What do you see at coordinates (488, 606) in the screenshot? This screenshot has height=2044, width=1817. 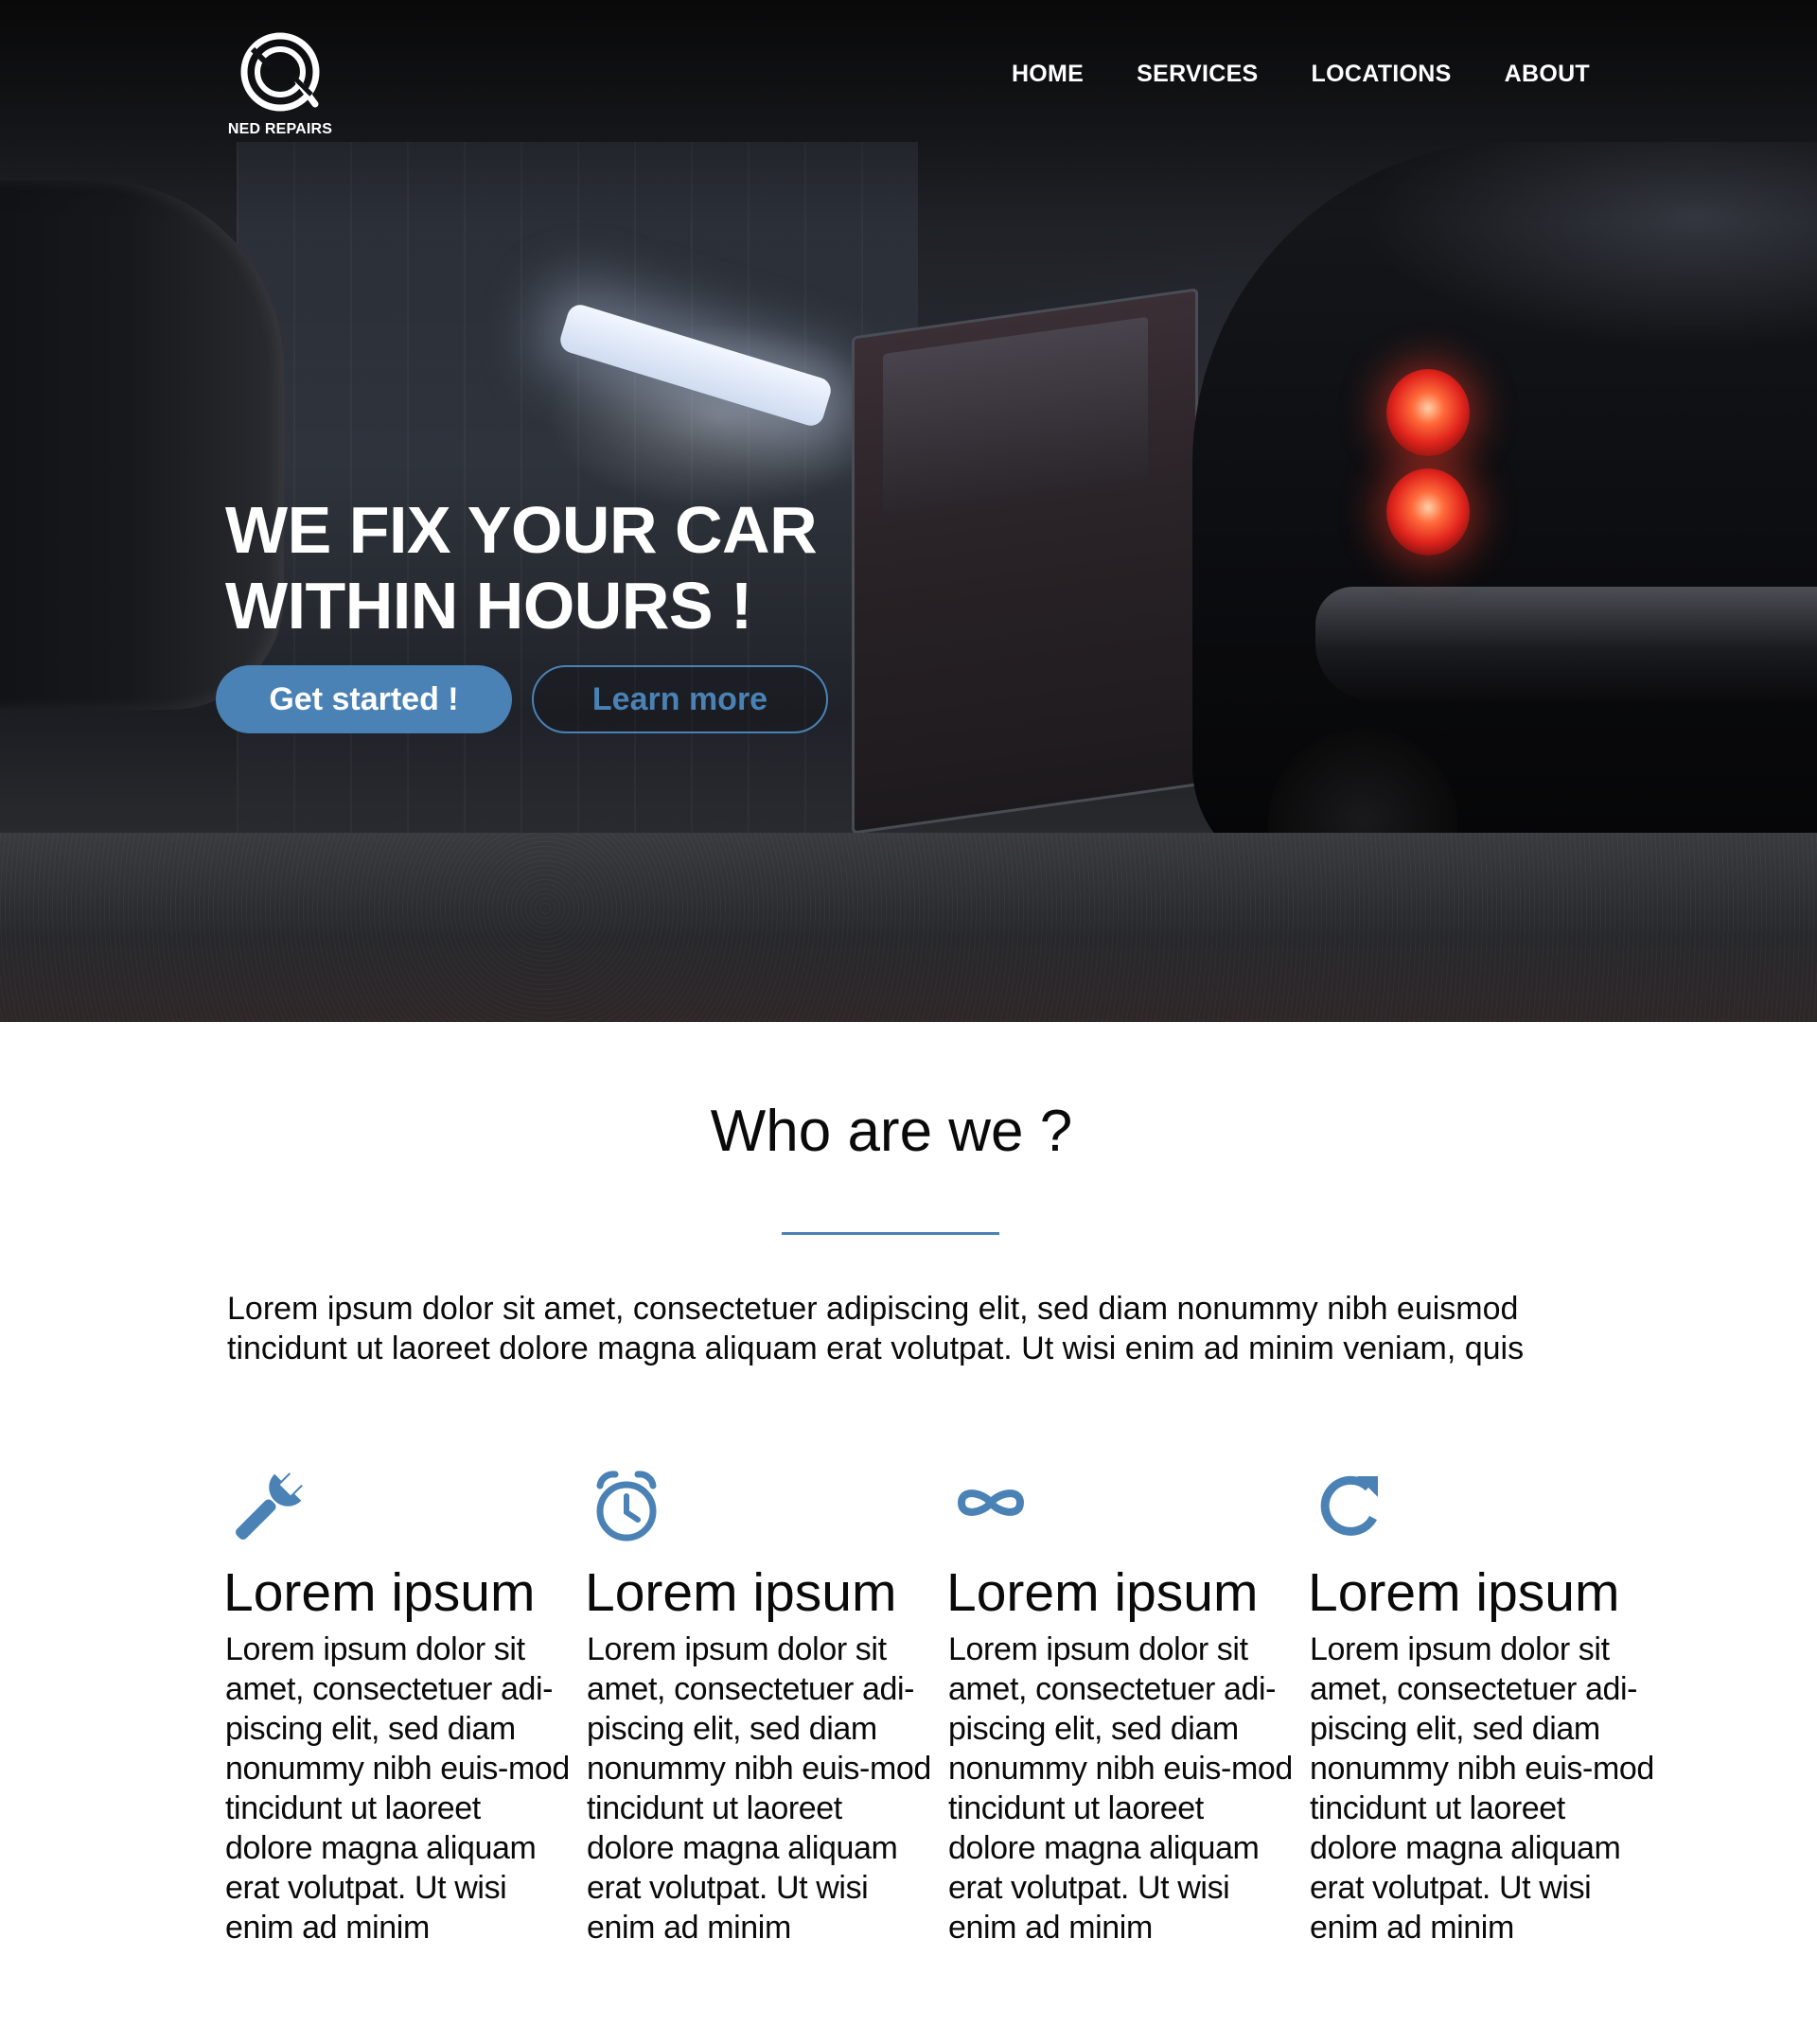 I see `hero-title-line2: WITHIN HOURS !` at bounding box center [488, 606].